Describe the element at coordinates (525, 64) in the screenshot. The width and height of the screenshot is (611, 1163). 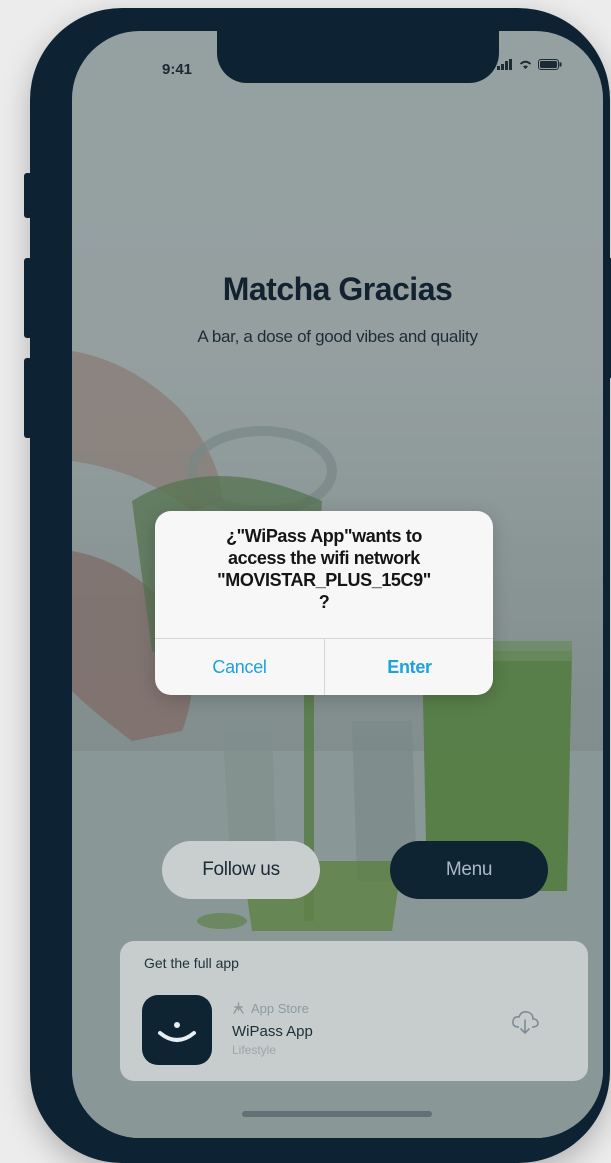
I see `wifi-icon` at that location.